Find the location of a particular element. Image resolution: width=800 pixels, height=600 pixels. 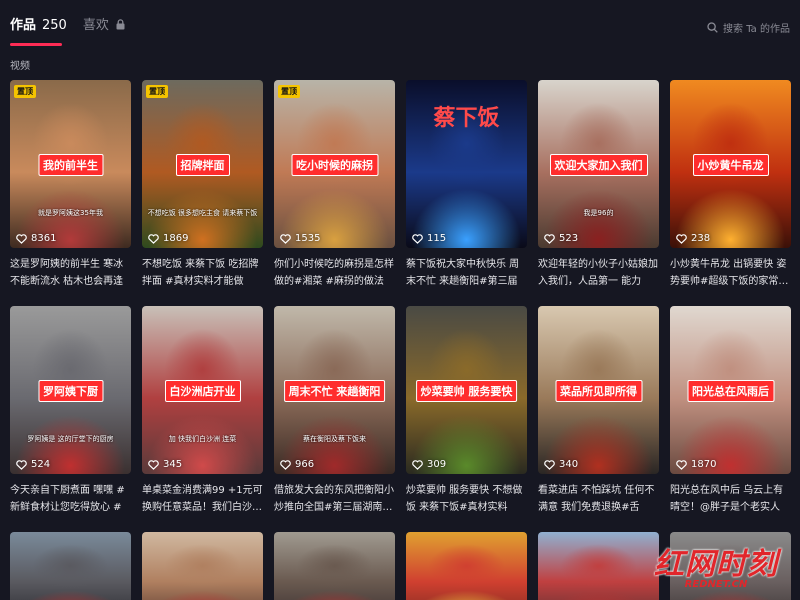

video-thumbnail: 白沙洲店开业加 快我们白沙洲 连菜 345 is located at coordinates (202, 390).